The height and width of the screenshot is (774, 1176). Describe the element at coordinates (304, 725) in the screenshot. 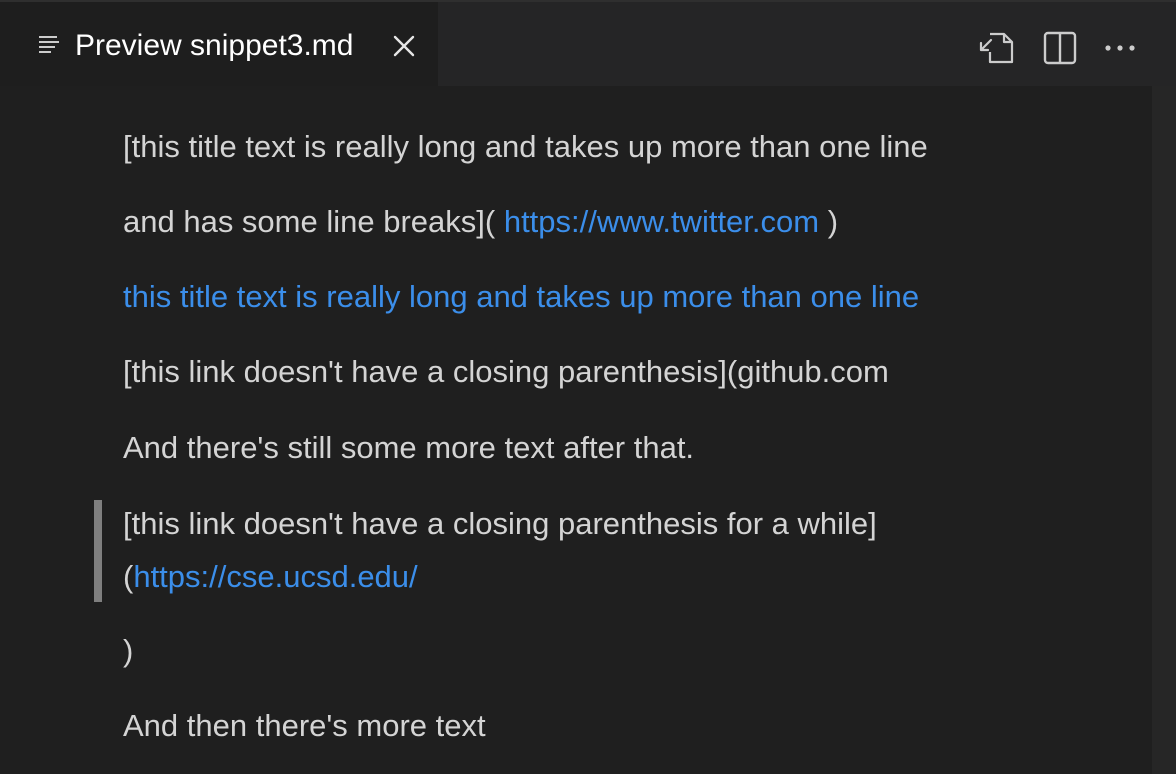

I see `preview-line: And then there's more text` at that location.